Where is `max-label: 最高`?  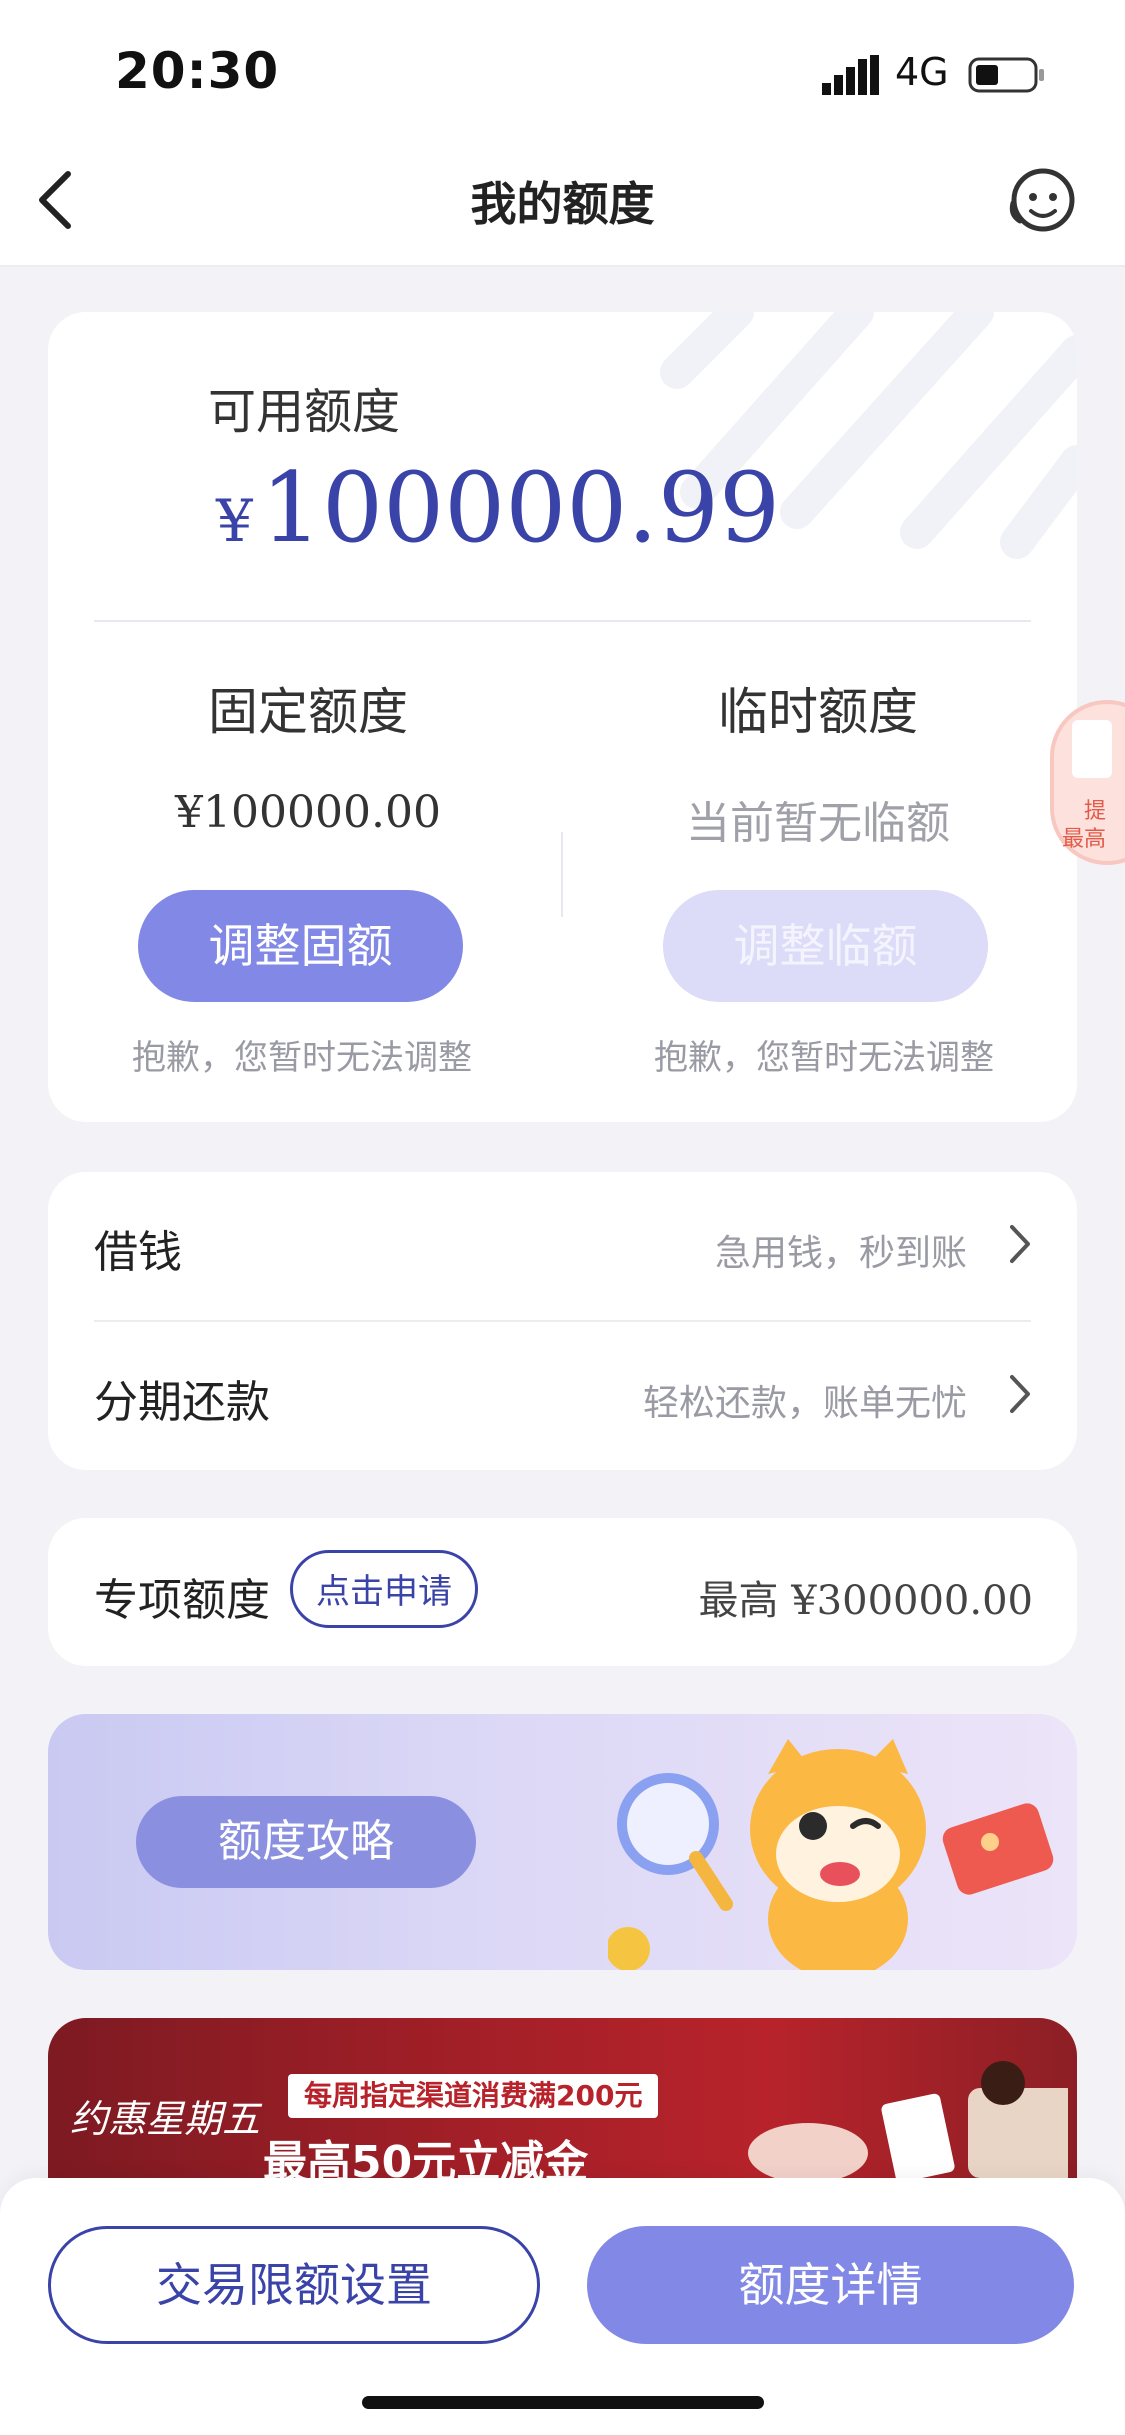 max-label: 最高 is located at coordinates (738, 1601).